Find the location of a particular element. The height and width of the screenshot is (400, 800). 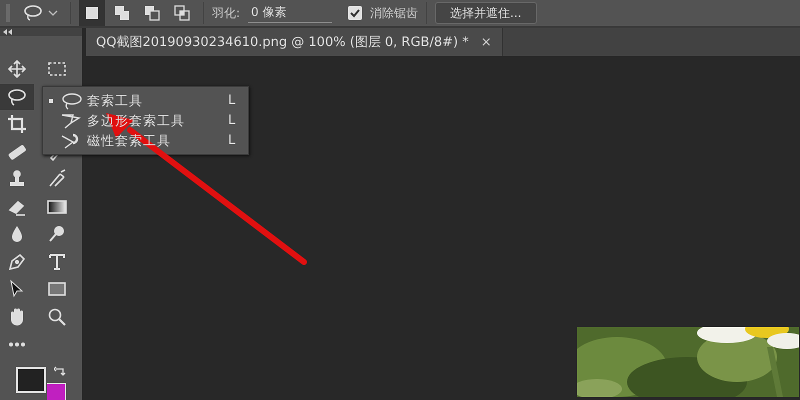

anti-alias-checkbox is located at coordinates (355, 13).